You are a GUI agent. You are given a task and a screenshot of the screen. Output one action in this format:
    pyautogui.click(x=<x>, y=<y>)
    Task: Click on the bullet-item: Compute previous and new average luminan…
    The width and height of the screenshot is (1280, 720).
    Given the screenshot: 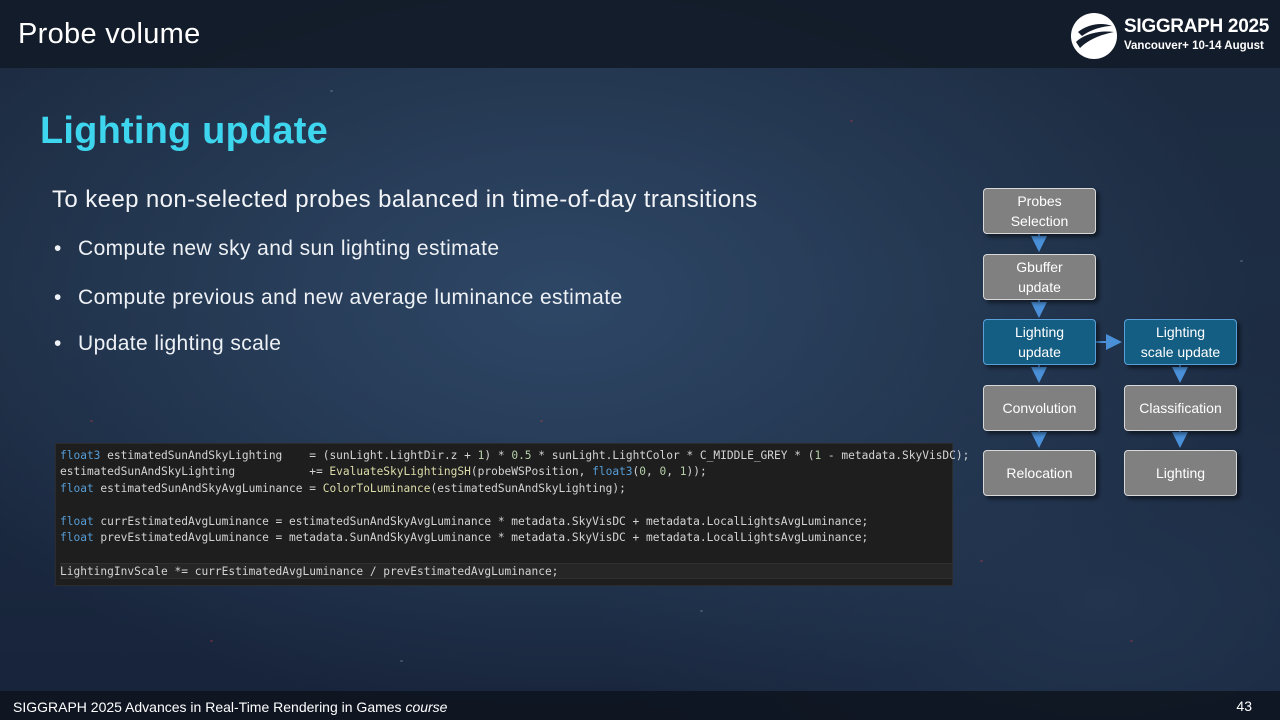 What is the action you would take?
    pyautogui.click(x=338, y=298)
    